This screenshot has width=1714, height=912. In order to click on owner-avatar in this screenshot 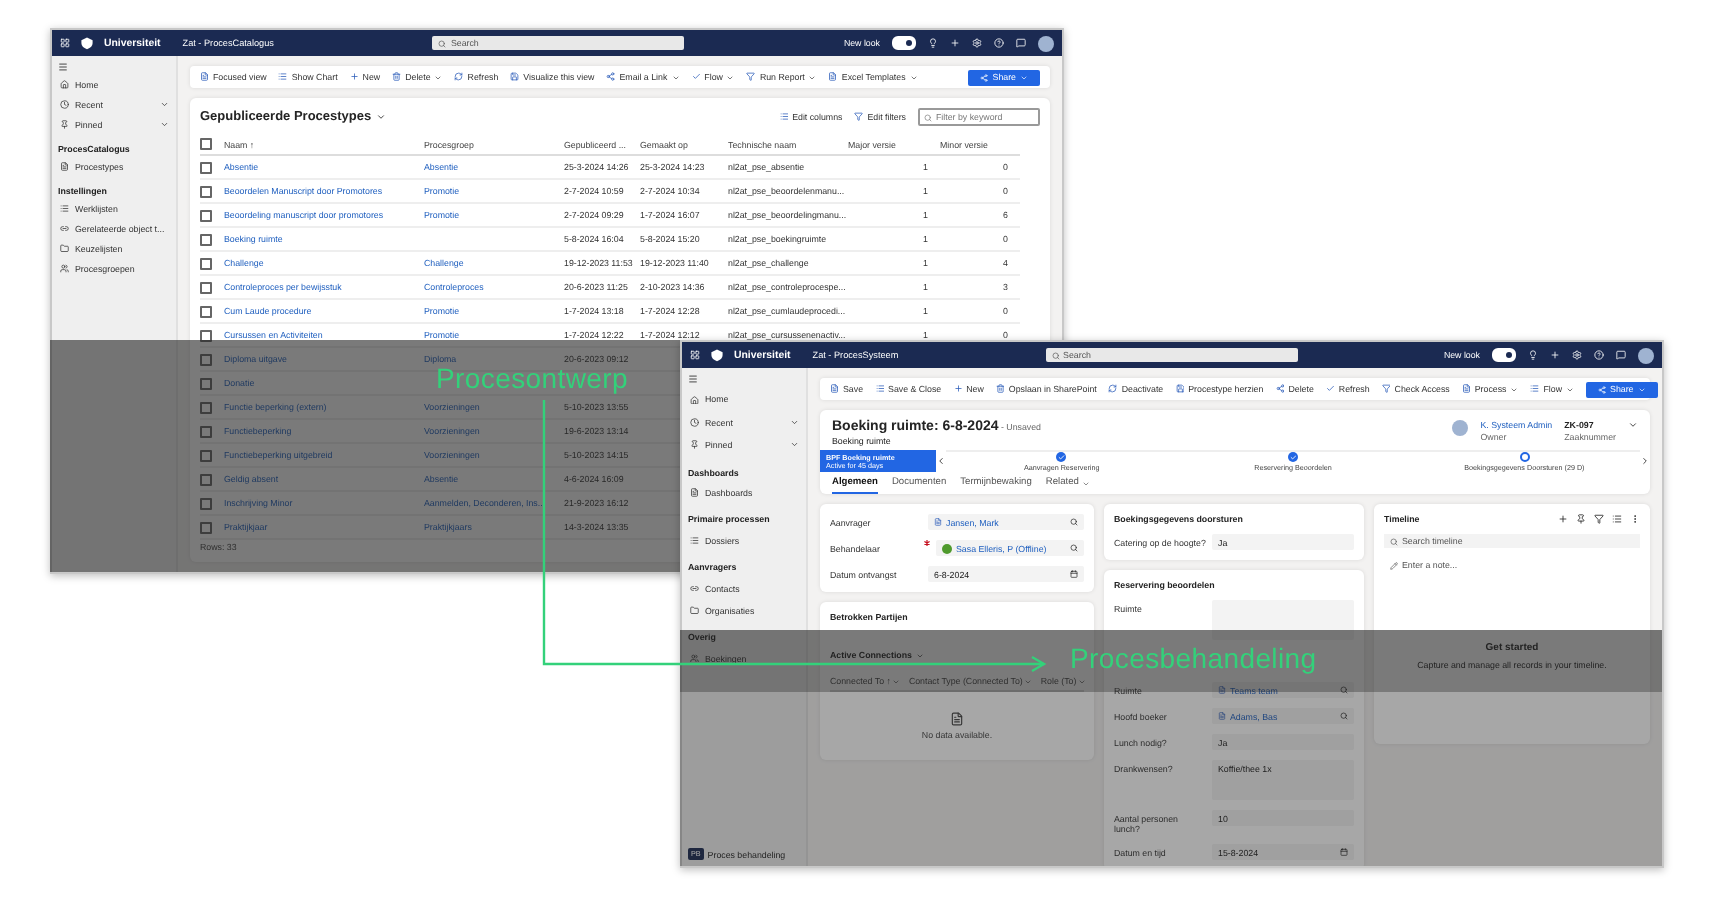, I will do `click(1460, 428)`.